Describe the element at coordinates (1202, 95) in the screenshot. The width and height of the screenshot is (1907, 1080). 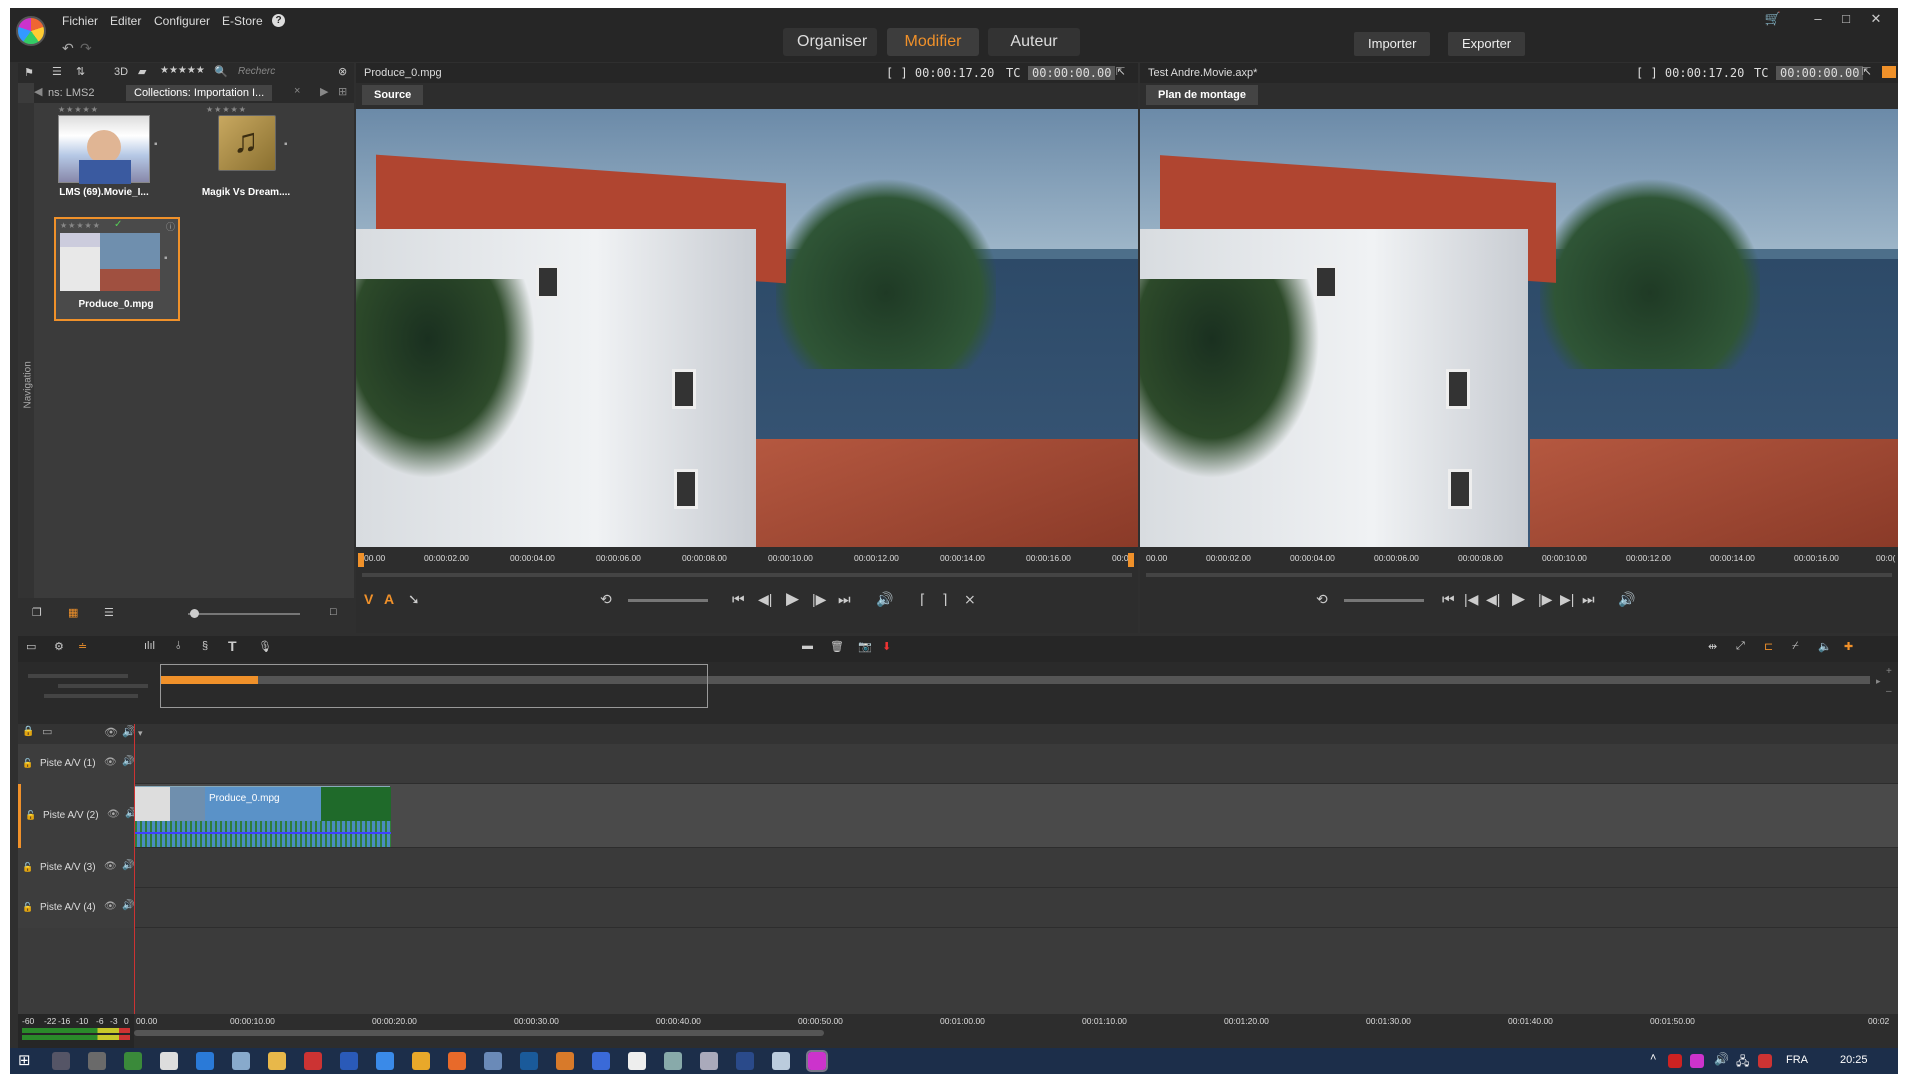
I see `tab-plan-de-montage: Plan de montage` at that location.